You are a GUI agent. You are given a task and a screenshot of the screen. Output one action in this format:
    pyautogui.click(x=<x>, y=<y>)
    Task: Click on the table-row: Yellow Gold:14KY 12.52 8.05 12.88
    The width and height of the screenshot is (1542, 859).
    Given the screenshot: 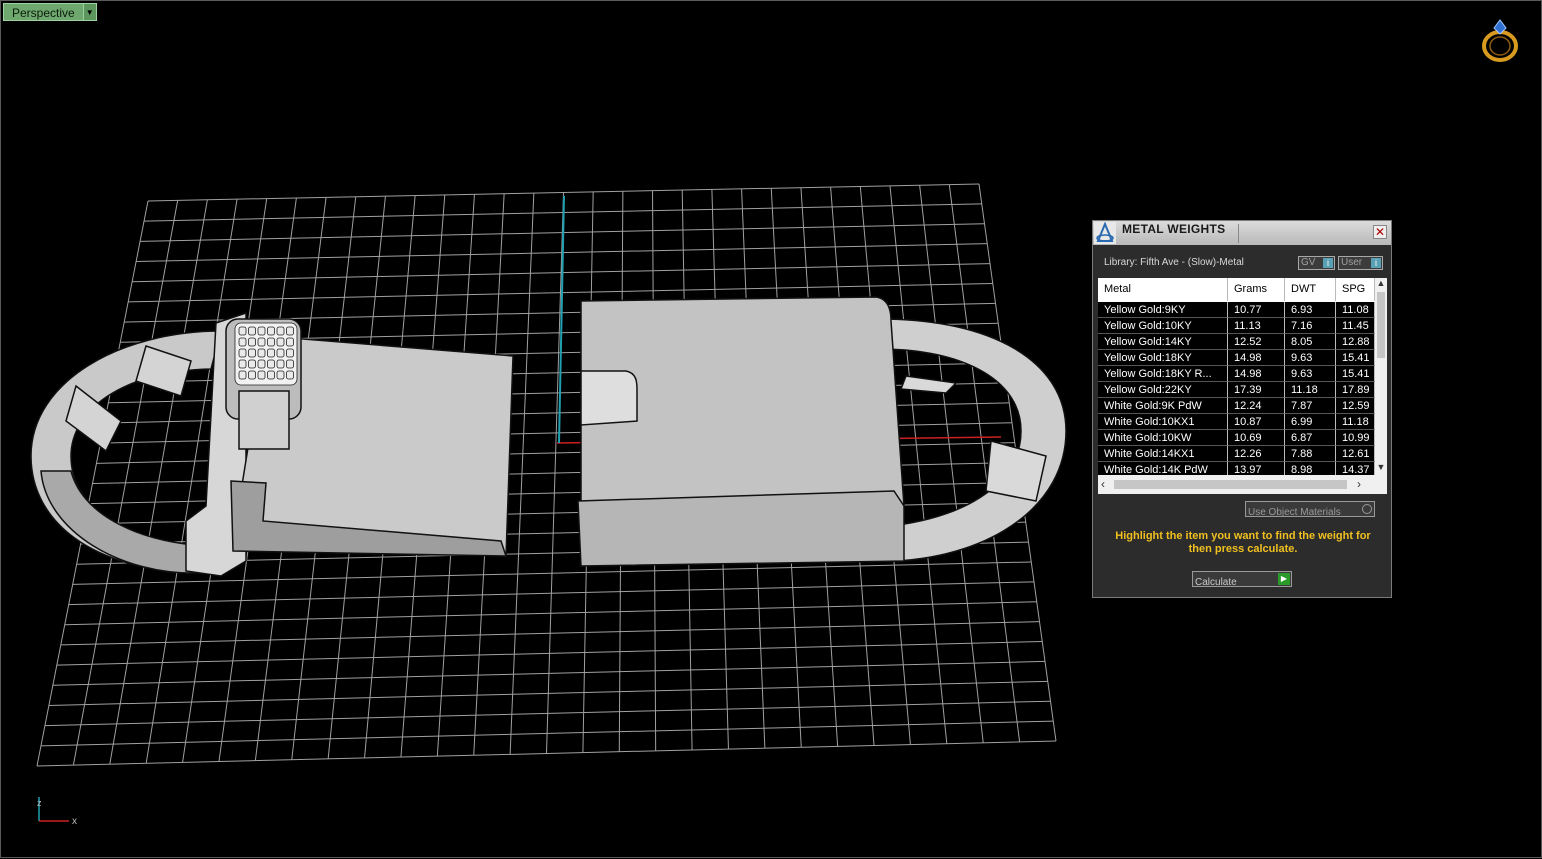 What is the action you would take?
    pyautogui.click(x=1236, y=342)
    